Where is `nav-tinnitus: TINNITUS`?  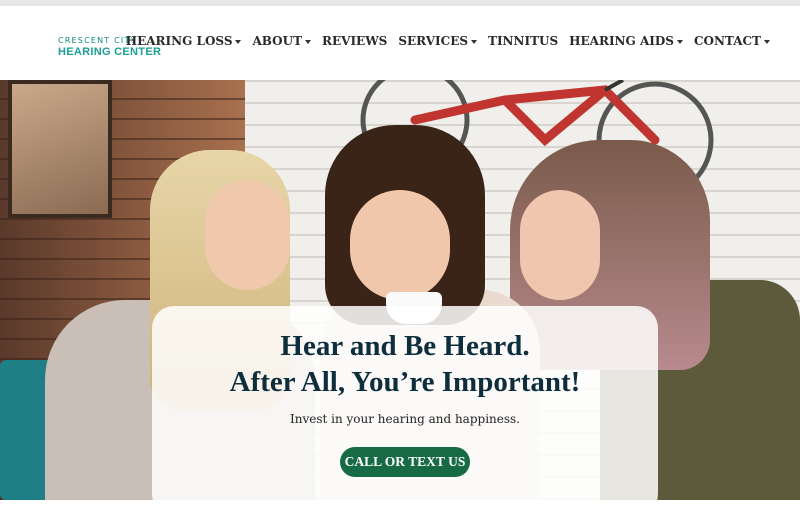
nav-tinnitus: TINNITUS is located at coordinates (523, 41).